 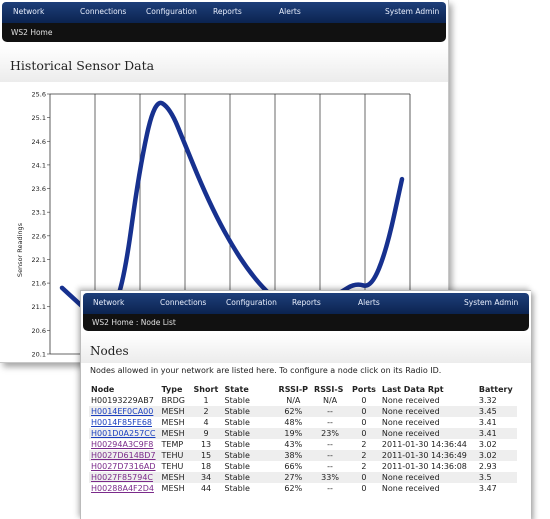 I want to click on node-battery: 3.47, so click(x=487, y=488).